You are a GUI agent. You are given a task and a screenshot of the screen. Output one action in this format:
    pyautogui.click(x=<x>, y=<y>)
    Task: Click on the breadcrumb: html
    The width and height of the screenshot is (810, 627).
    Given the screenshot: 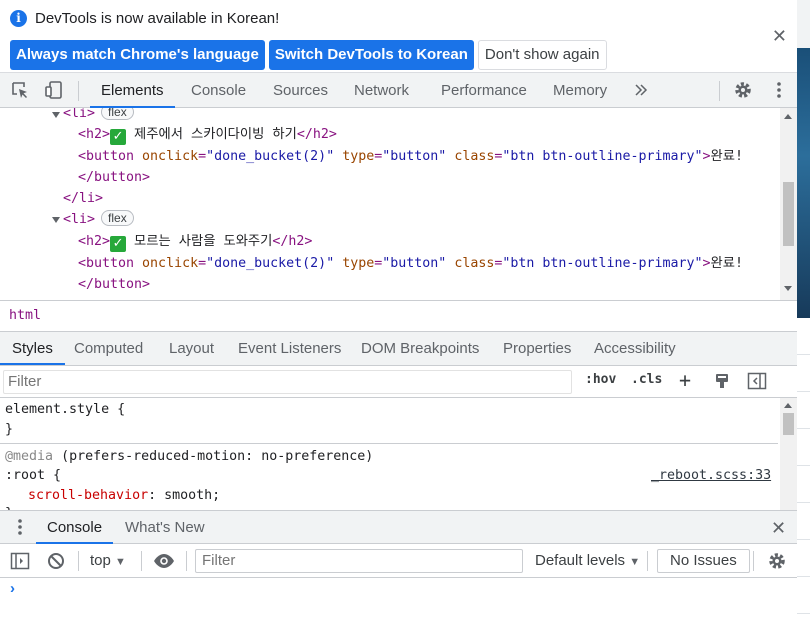 What is the action you would take?
    pyautogui.click(x=398, y=316)
    